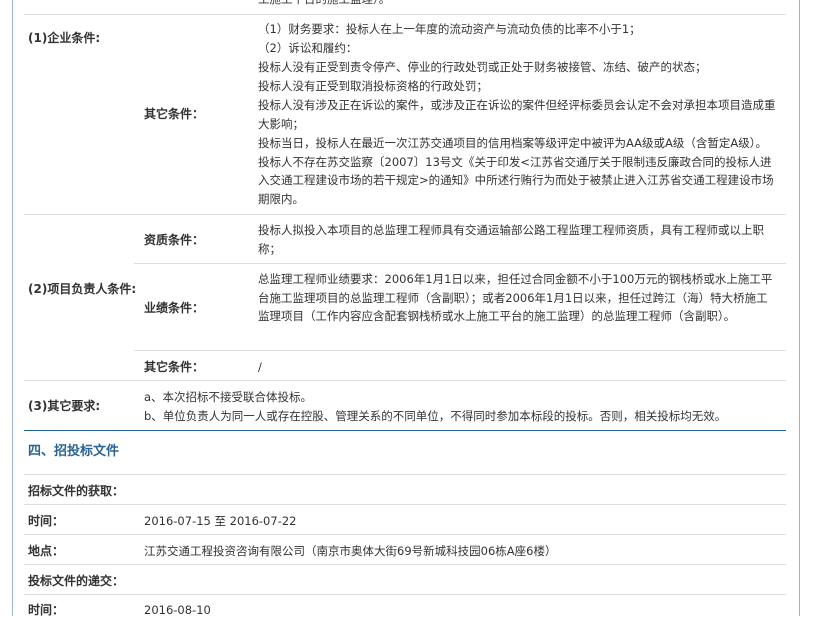 This screenshot has height=620, width=814. Describe the element at coordinates (324, 4) in the screenshot. I see `top-fragment-text: 工施工平台的施工监理）。` at that location.